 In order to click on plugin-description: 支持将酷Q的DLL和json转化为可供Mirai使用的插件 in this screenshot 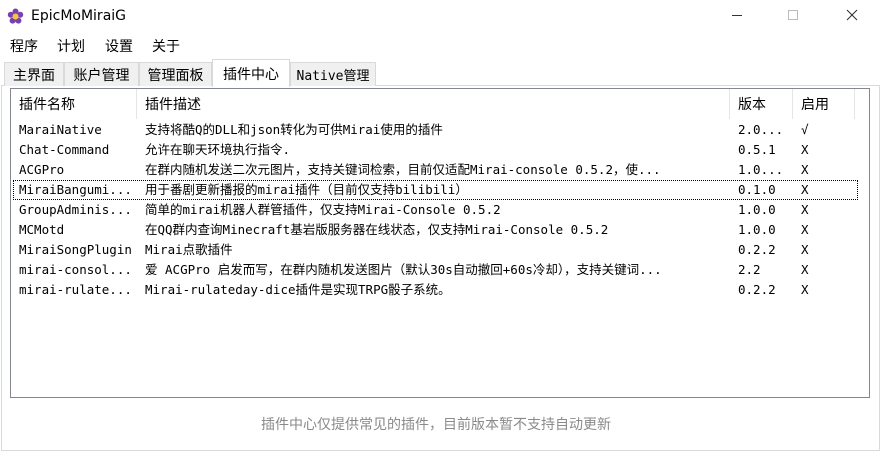, I will do `click(294, 129)`.